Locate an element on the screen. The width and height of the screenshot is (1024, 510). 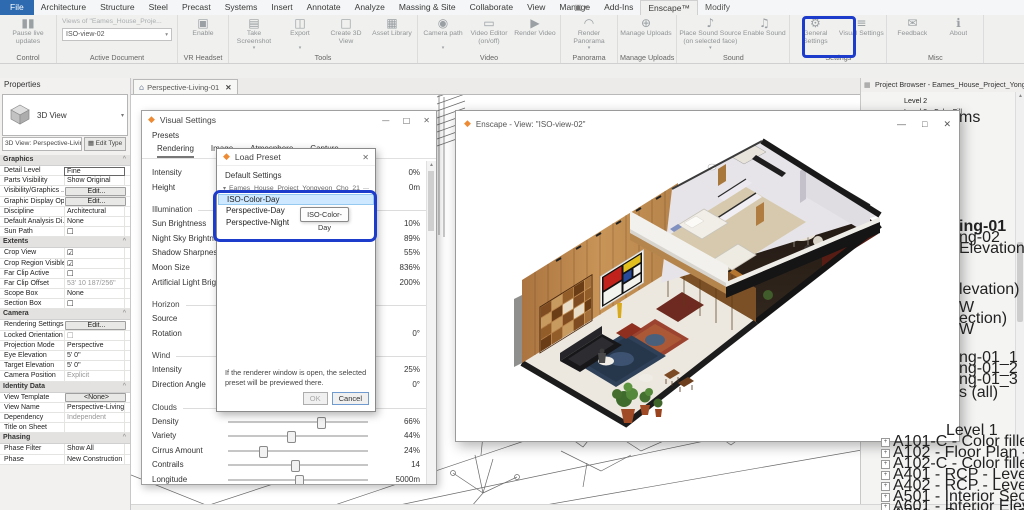
tree-item: + A701 - Restroom 1 is located at coordinates (952, 508).